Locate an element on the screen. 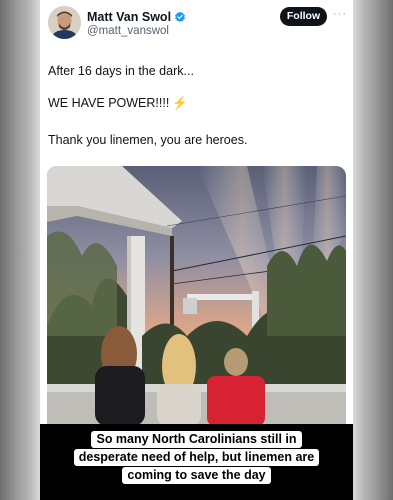 Image resolution: width=393 pixels, height=500 pixels. tweet-text-line-3: Thank you linemen, you are heroes. is located at coordinates (148, 140).